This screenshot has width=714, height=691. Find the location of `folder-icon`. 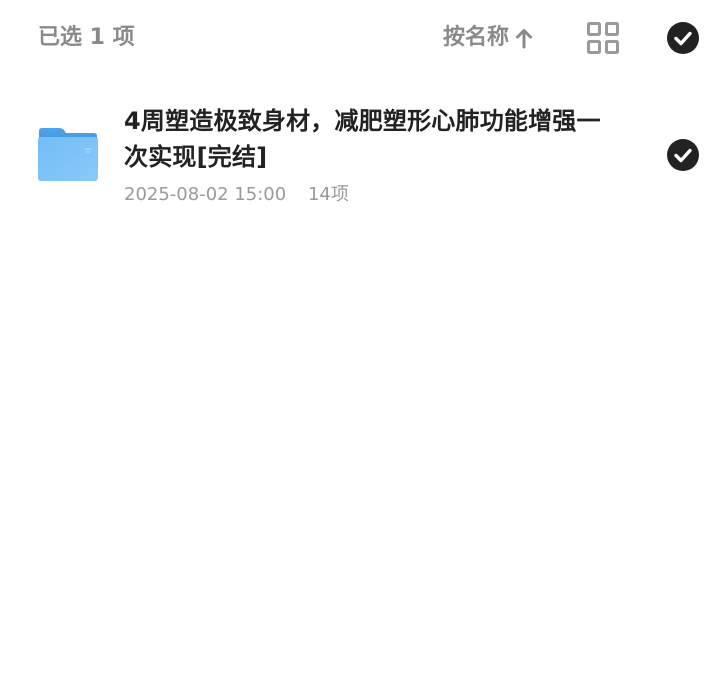

folder-icon is located at coordinates (68, 154).